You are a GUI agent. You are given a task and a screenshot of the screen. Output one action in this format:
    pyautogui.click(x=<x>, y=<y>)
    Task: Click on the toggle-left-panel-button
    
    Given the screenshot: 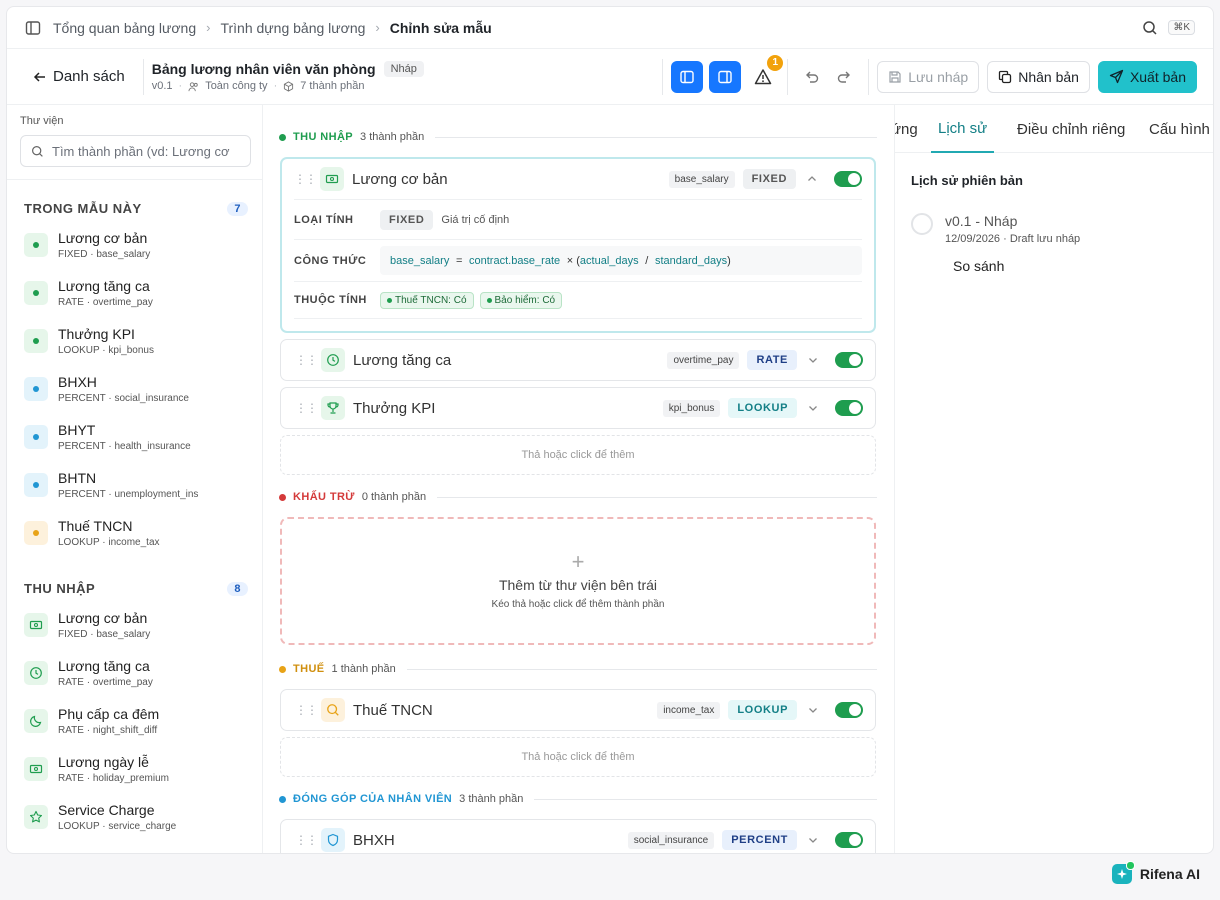 What is the action you would take?
    pyautogui.click(x=687, y=76)
    